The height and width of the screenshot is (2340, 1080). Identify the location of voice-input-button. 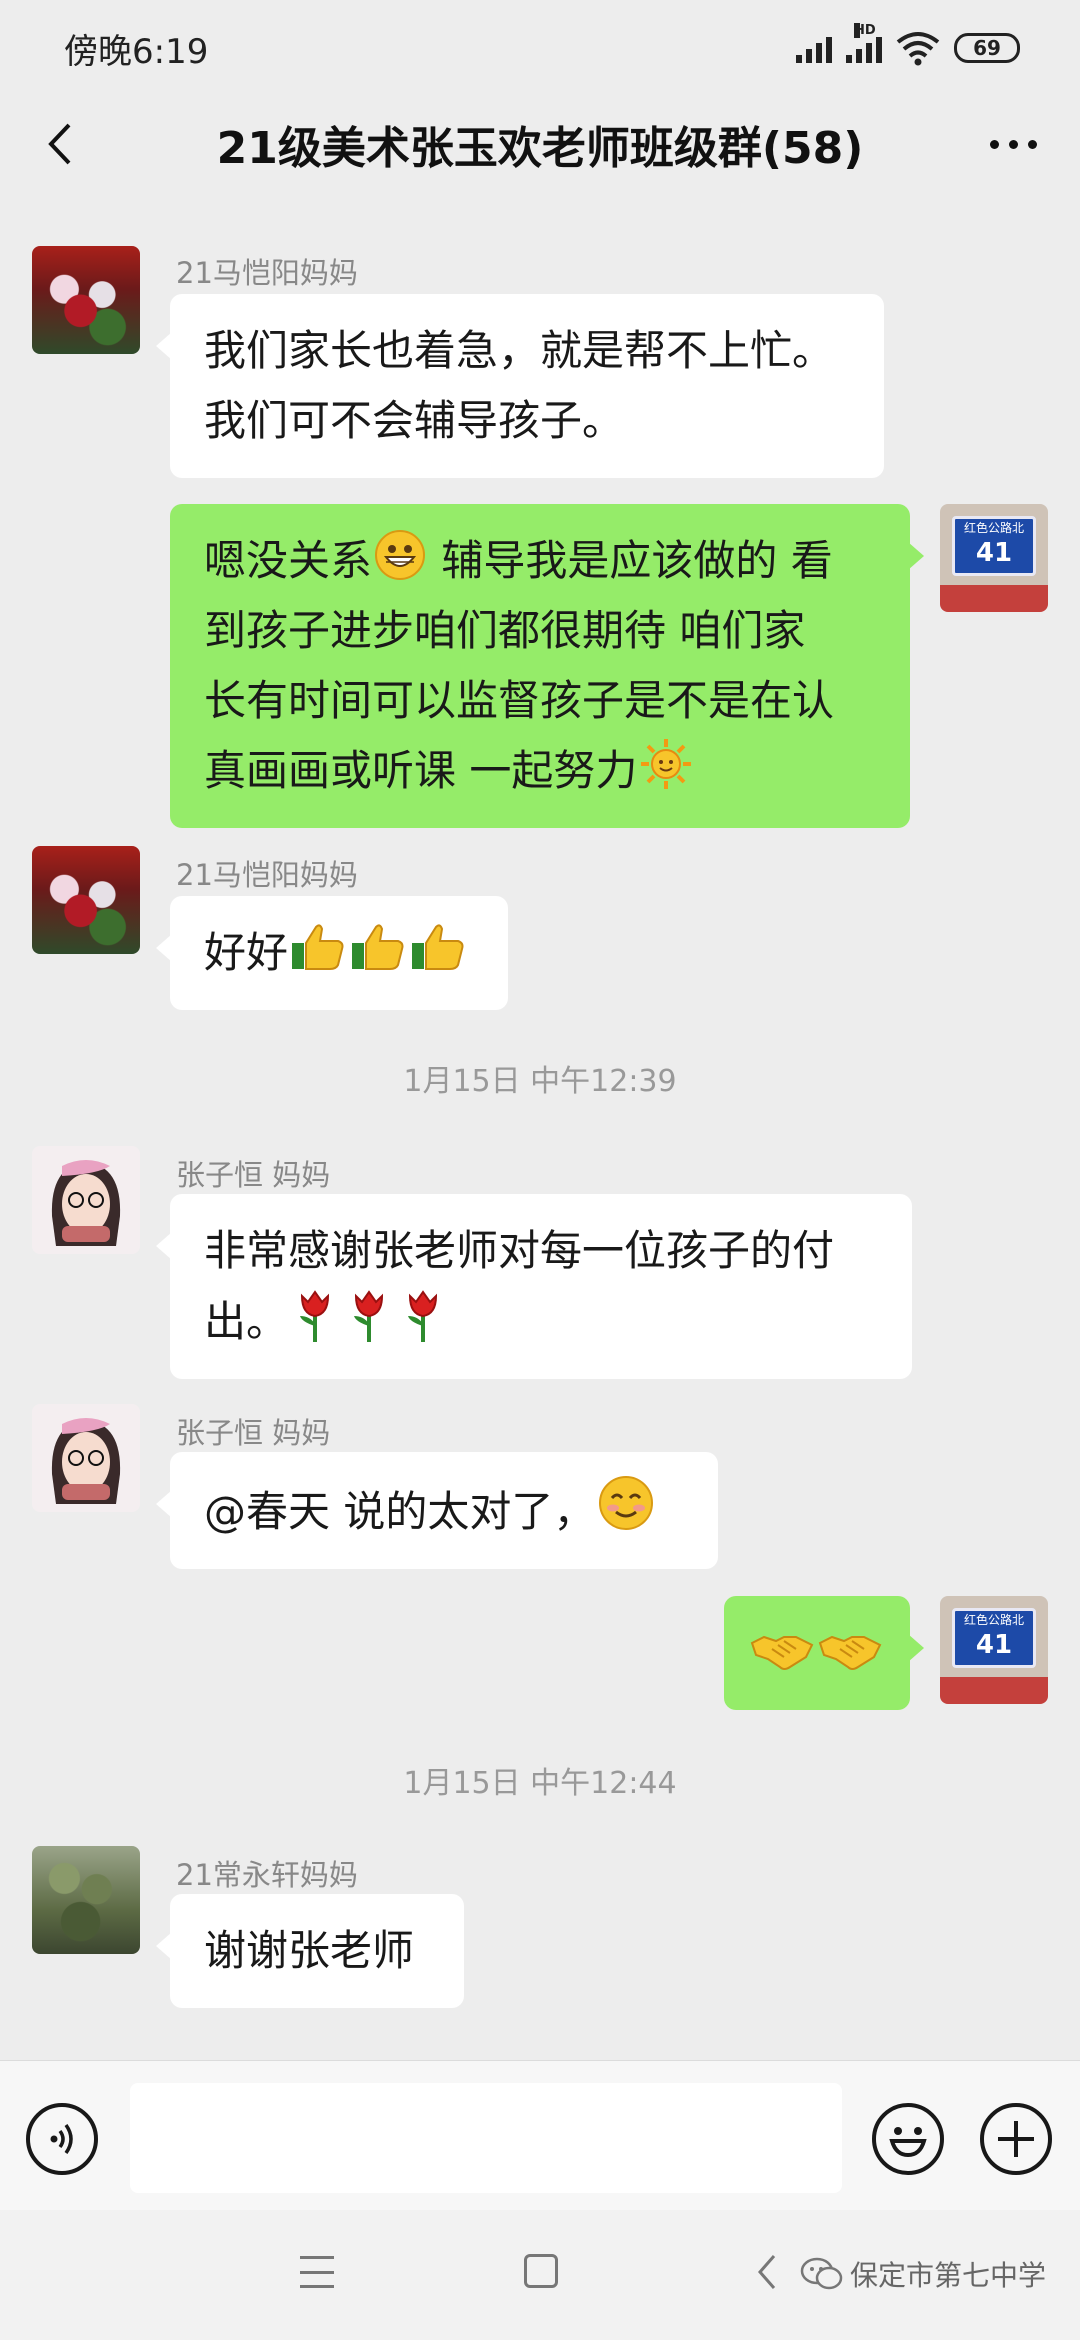
(62, 2139).